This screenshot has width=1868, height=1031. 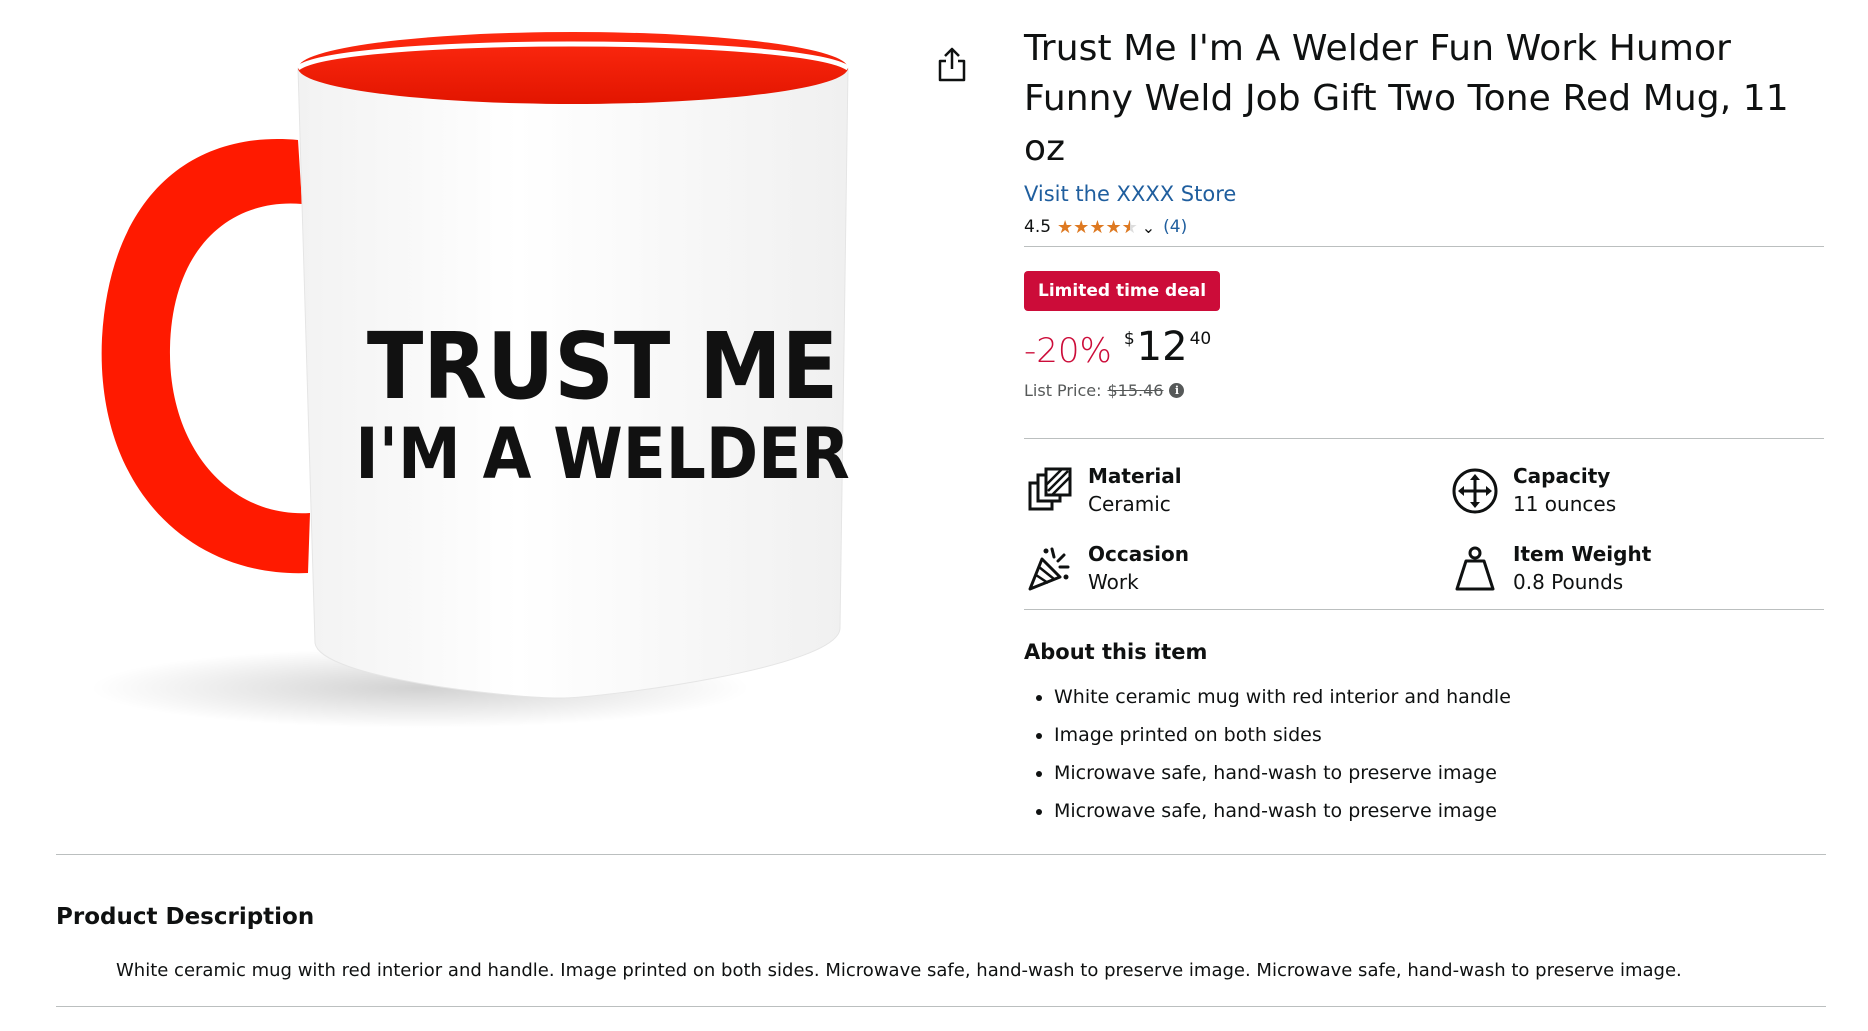 I want to click on price-row: -20% $ 12 40, so click(x=1424, y=349).